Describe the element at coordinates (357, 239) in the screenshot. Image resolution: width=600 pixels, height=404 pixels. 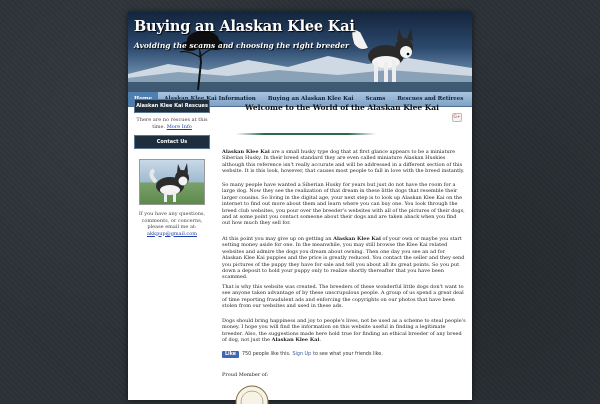
I see `paragraph-3-bold: Alaskan Klee Kai` at that location.